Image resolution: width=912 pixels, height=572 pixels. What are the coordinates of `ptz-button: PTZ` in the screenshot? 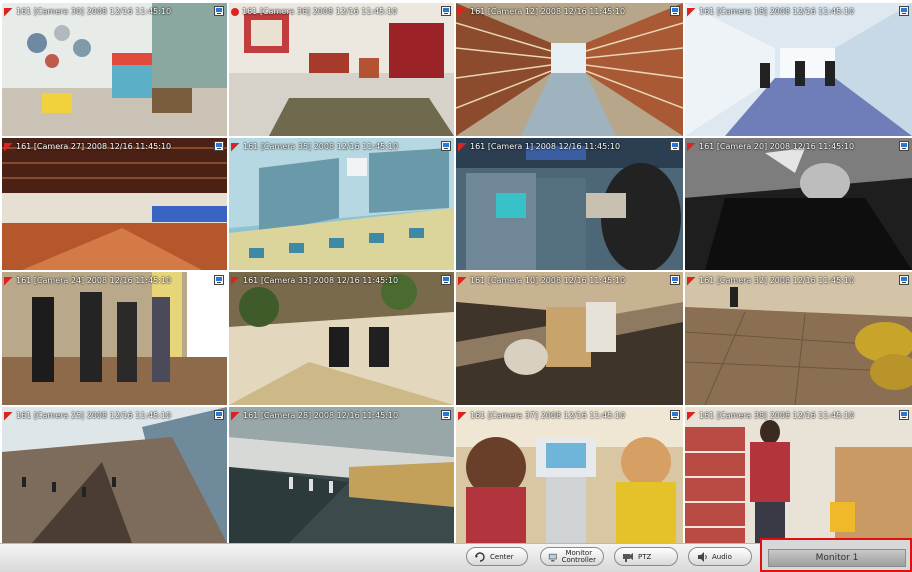 It's located at (646, 556).